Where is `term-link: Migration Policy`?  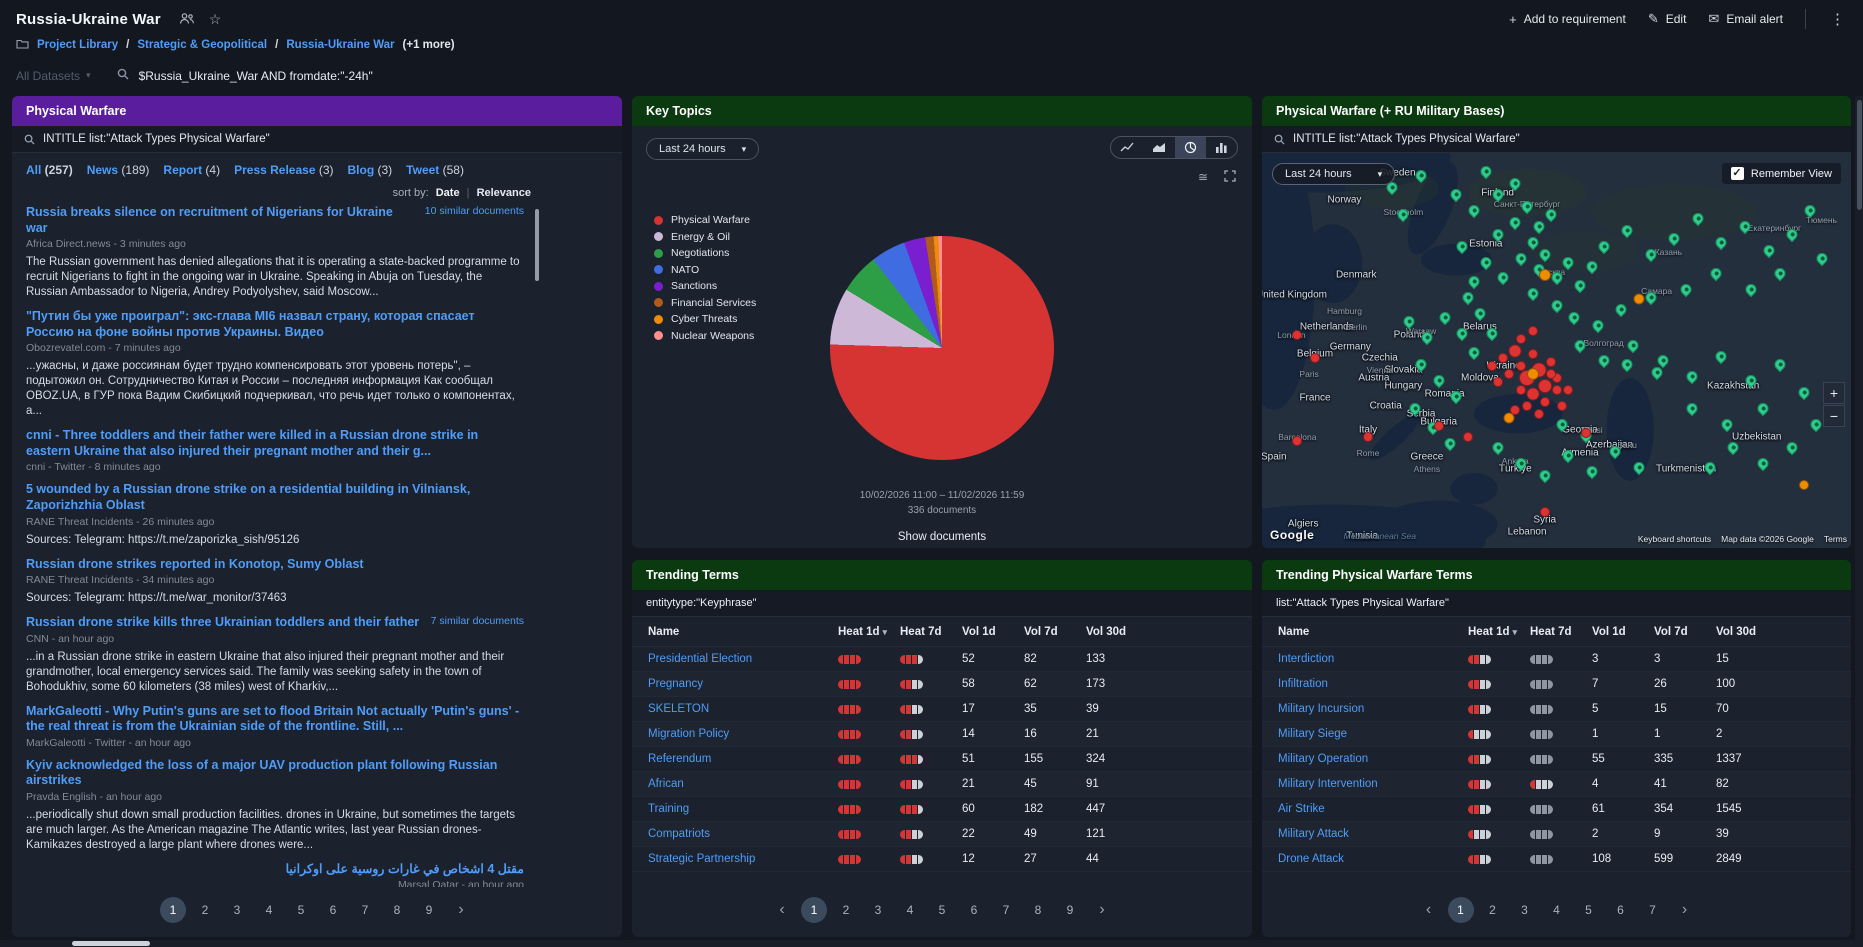
term-link: Migration Policy is located at coordinates (743, 734).